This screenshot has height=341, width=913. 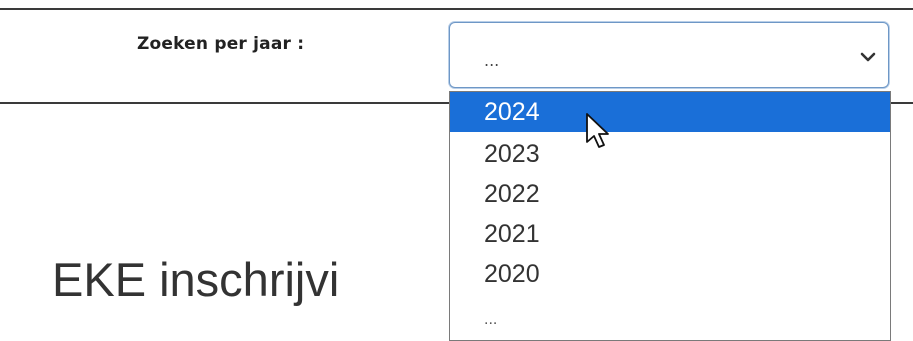 What do you see at coordinates (670, 154) in the screenshot?
I see `year-option-2023: 2023` at bounding box center [670, 154].